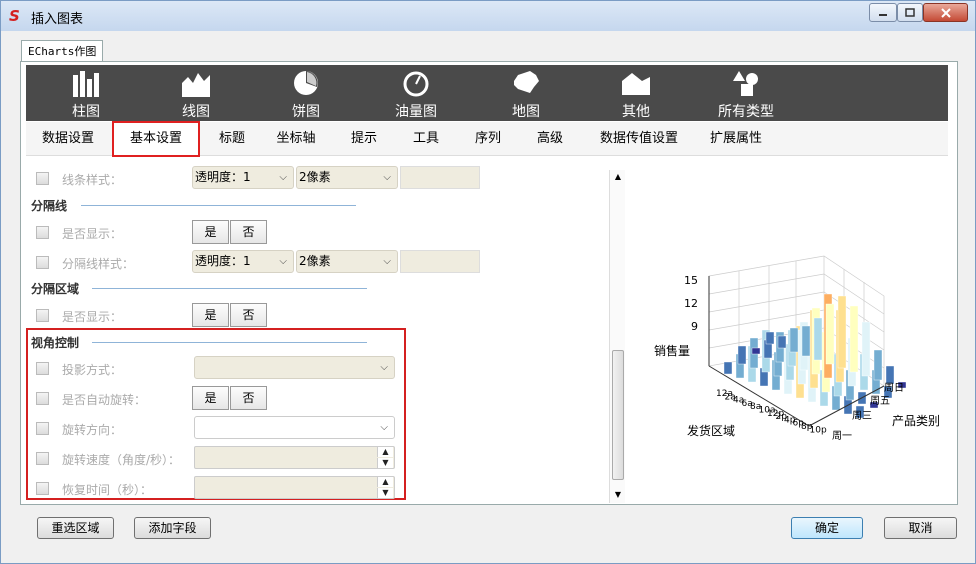 This screenshot has height=564, width=976. What do you see at coordinates (248, 315) in the screenshot?
I see `area-show-no-button: 否` at bounding box center [248, 315].